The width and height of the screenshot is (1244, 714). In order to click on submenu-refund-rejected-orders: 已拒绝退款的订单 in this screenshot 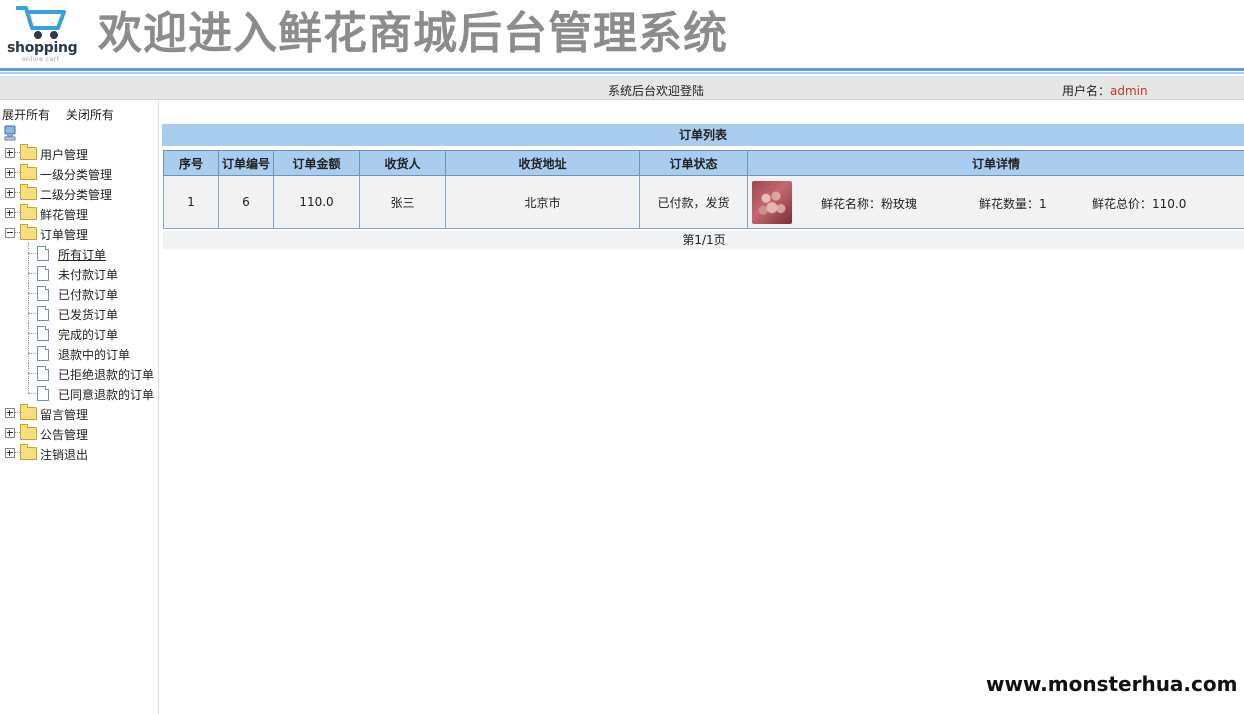, I will do `click(79, 373)`.